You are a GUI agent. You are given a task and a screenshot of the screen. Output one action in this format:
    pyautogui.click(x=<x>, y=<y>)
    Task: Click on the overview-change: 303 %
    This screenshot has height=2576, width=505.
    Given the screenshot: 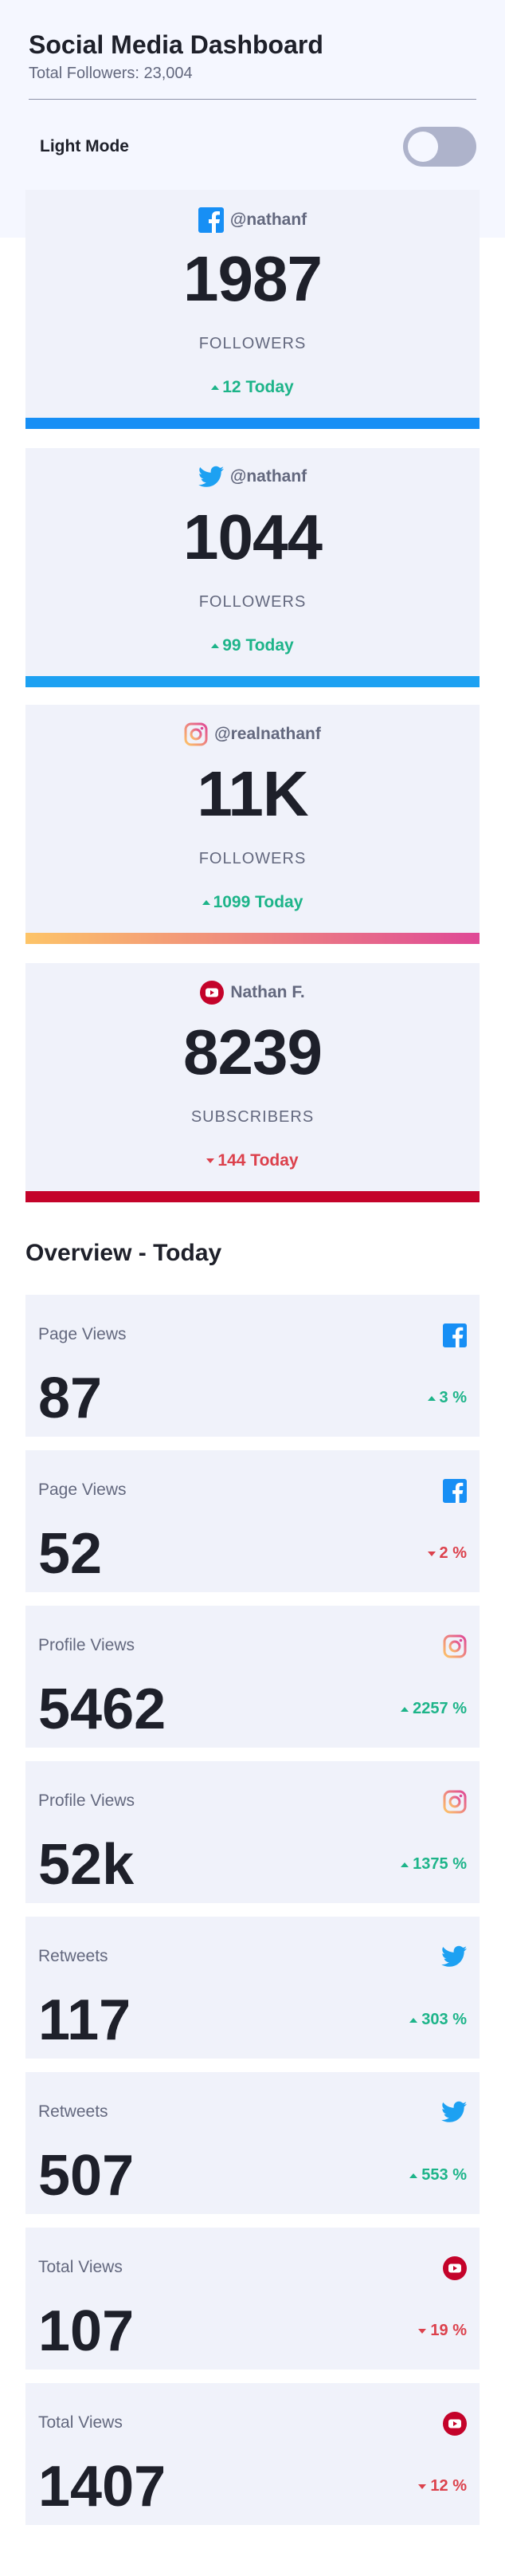 What is the action you would take?
    pyautogui.click(x=438, y=2020)
    